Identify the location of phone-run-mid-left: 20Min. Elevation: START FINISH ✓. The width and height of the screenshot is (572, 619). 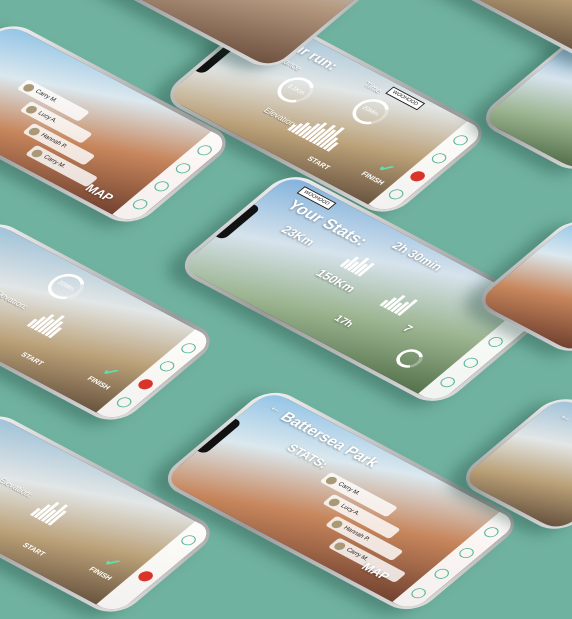
(111, 322).